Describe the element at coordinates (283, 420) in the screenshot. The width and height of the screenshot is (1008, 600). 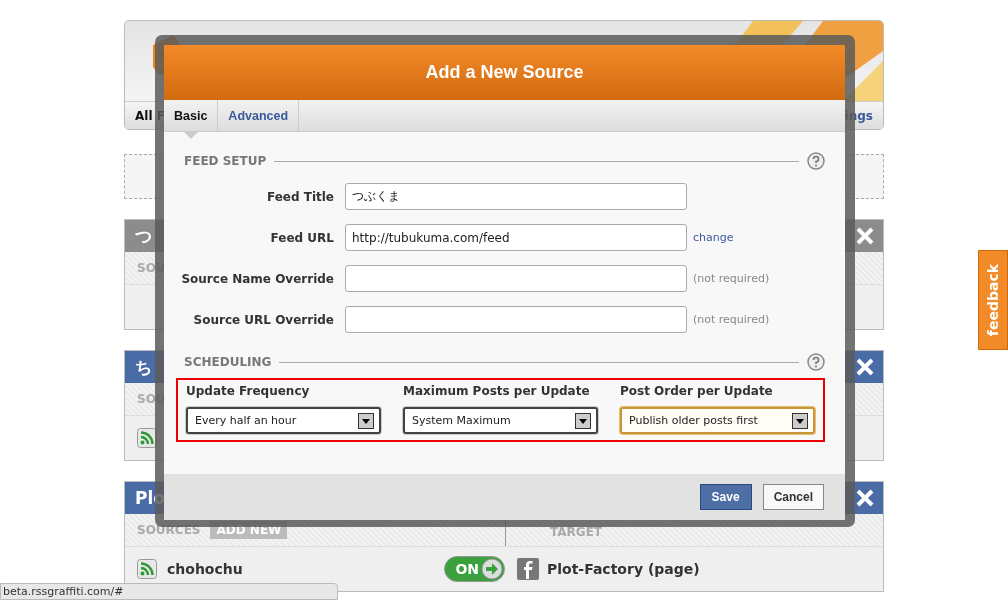
I see `dropdown: Every half an hour` at that location.